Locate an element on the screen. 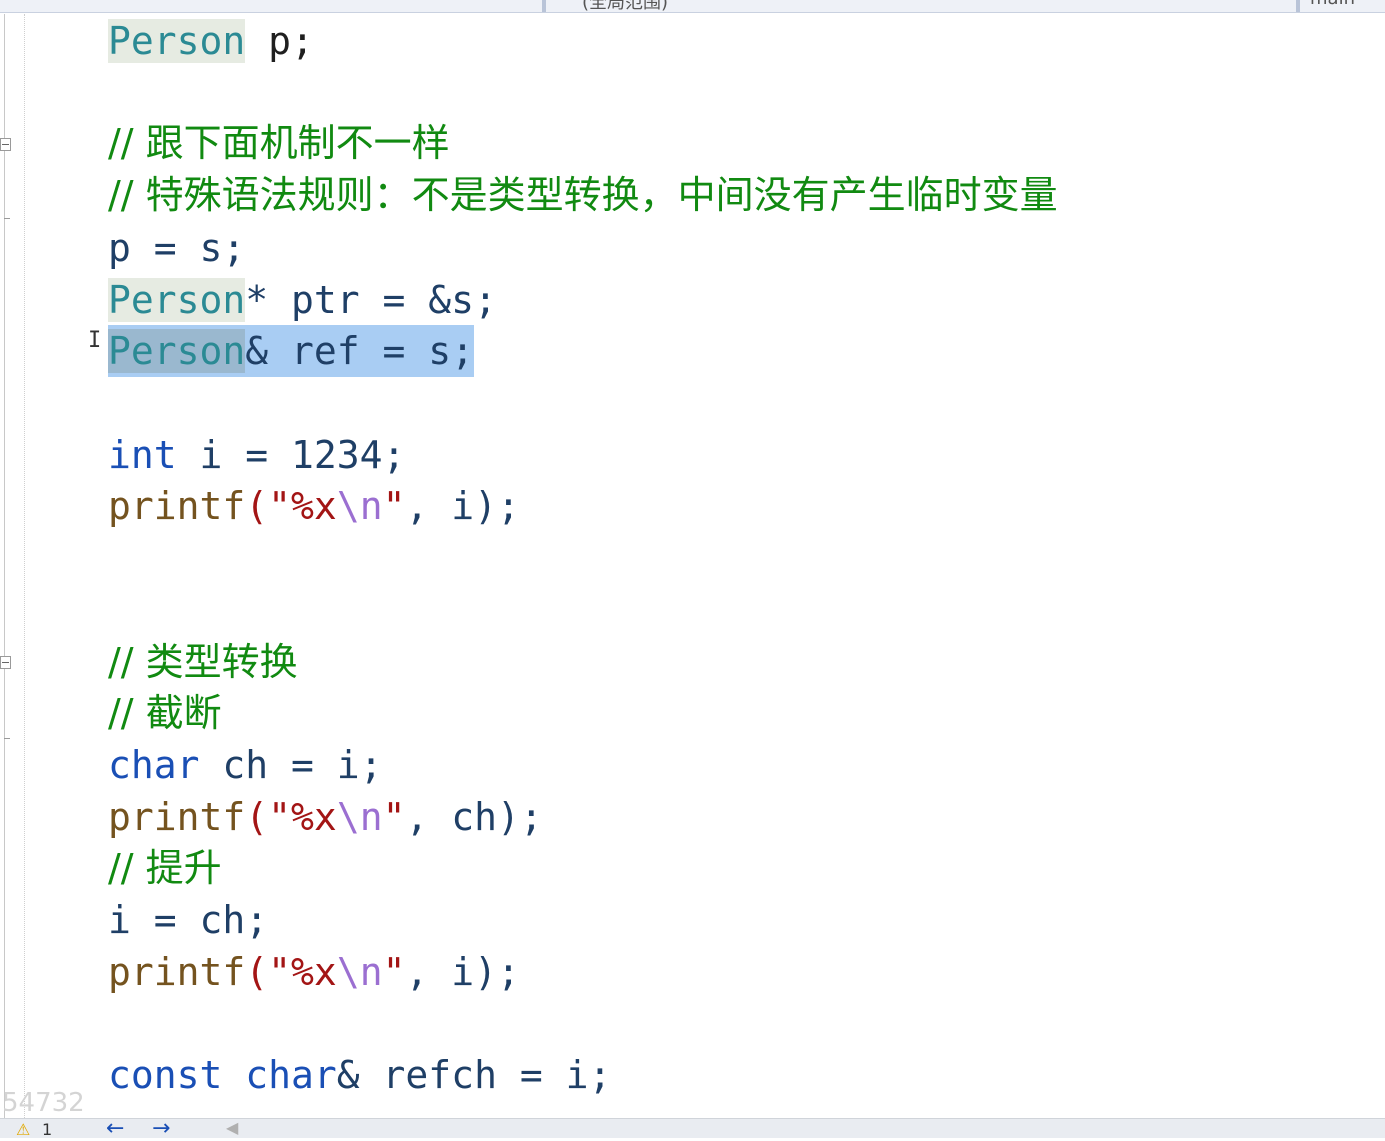 Image resolution: width=1385 pixels, height=1141 pixels. editor-status-bar is located at coordinates (692, 1128).